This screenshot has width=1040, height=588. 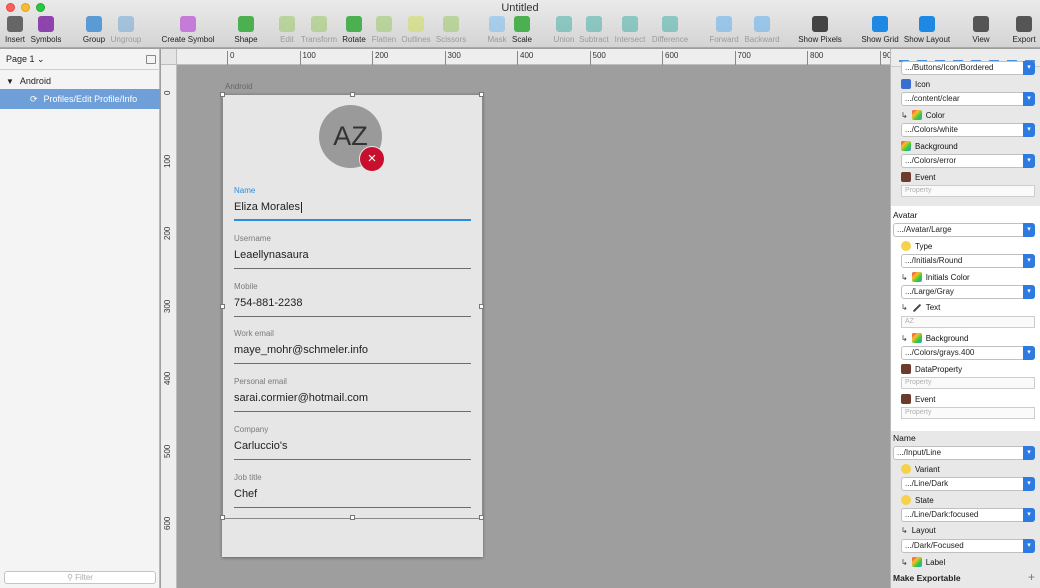 I want to click on field-value-text: maye_mohr@schmeler.info, so click(x=301, y=350).